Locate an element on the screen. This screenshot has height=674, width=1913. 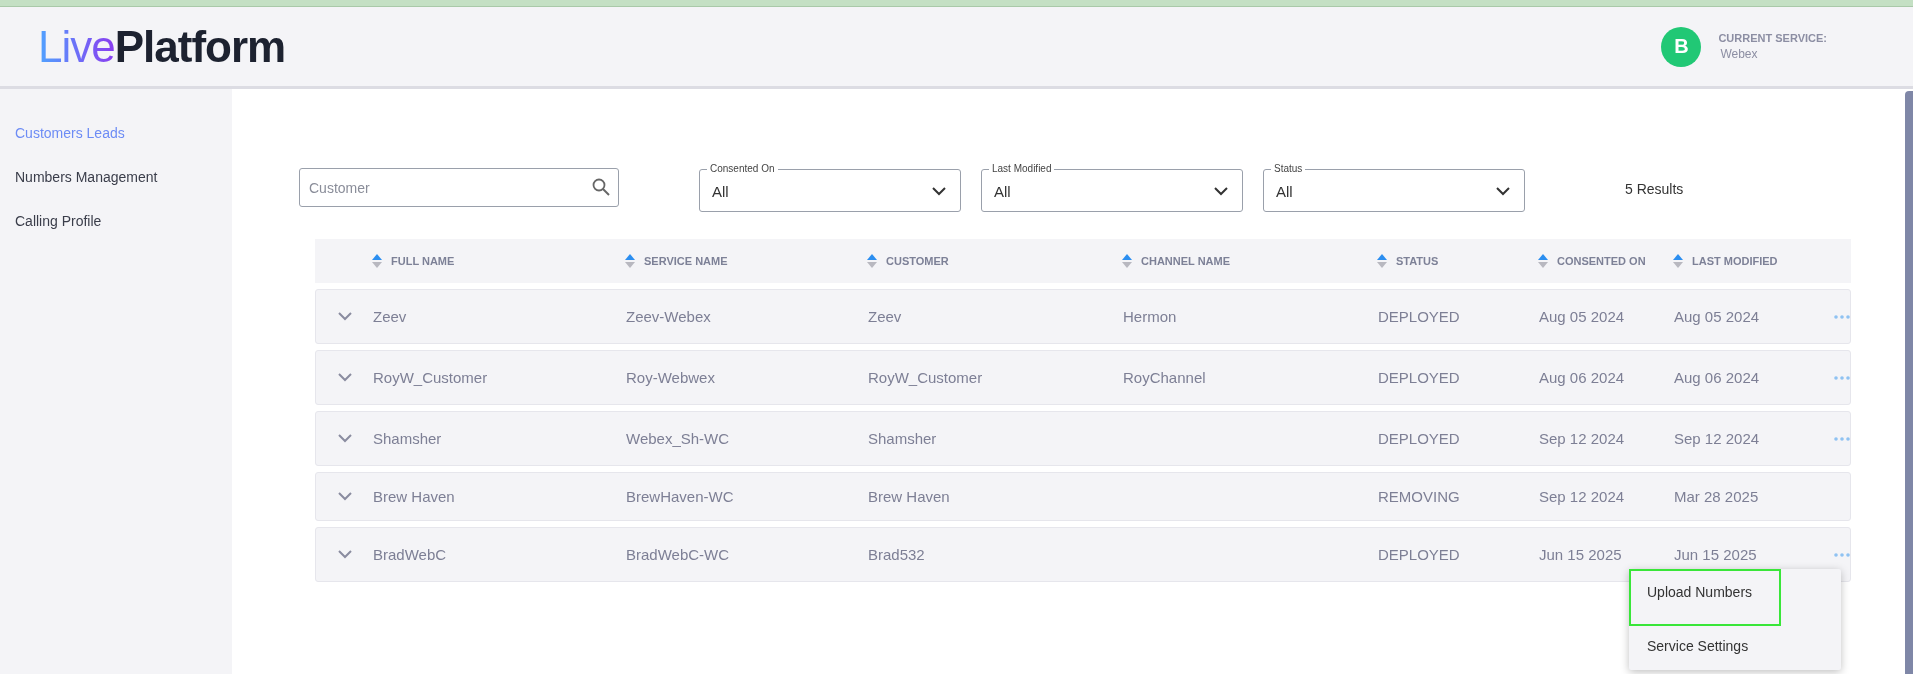
search-icon is located at coordinates (601, 187).